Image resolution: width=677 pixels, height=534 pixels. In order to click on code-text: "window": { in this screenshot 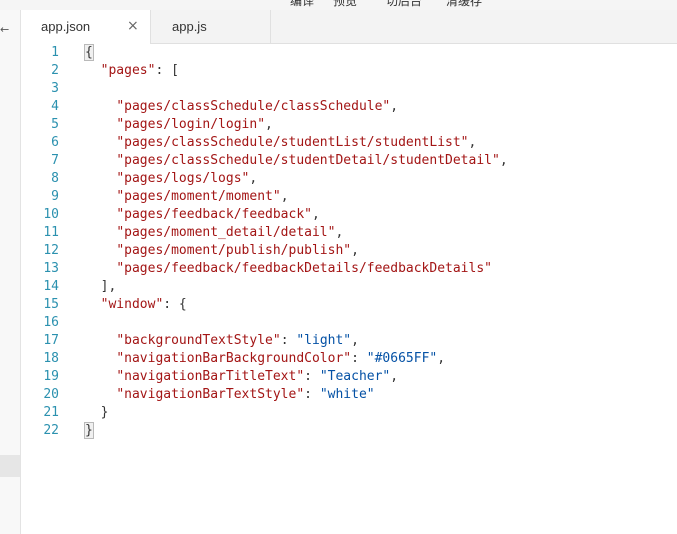, I will do `click(136, 305)`.